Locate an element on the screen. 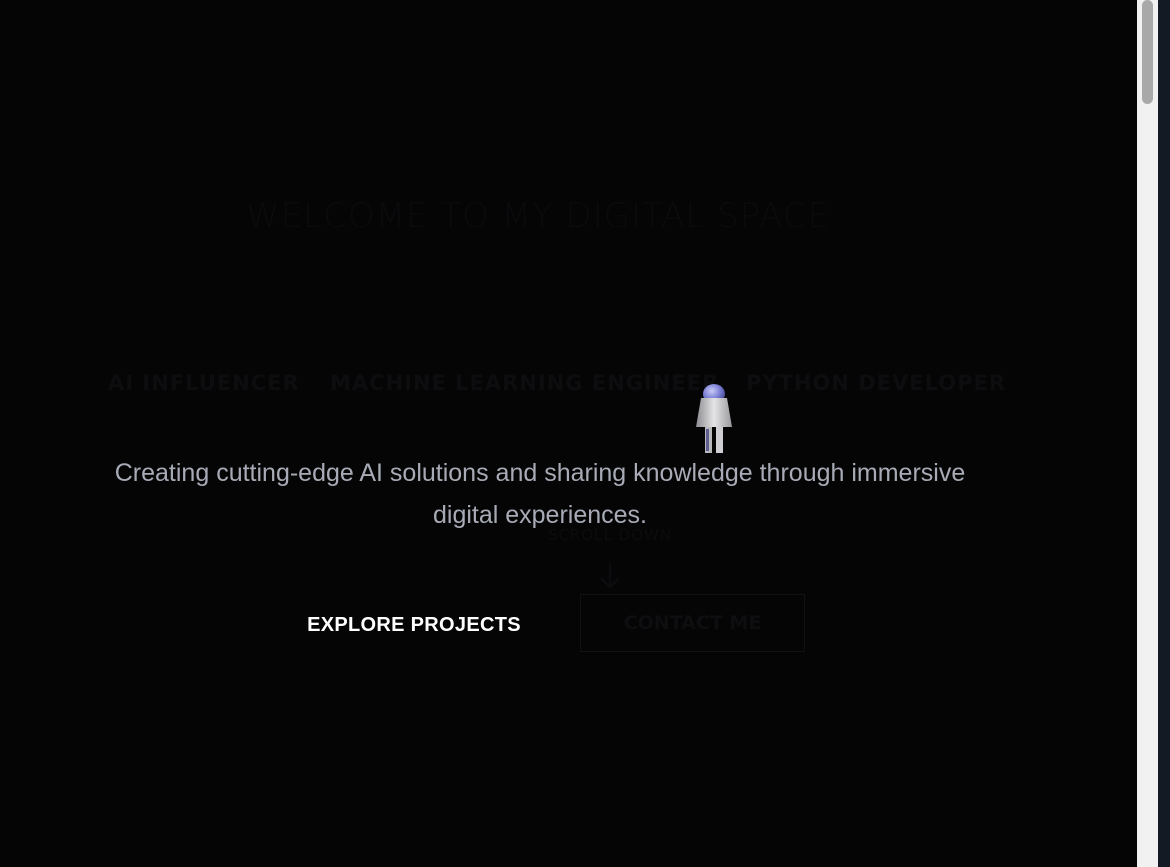 This screenshot has height=867, width=1170. role-ai-influencer: AI INFLUENCER is located at coordinates (204, 383).